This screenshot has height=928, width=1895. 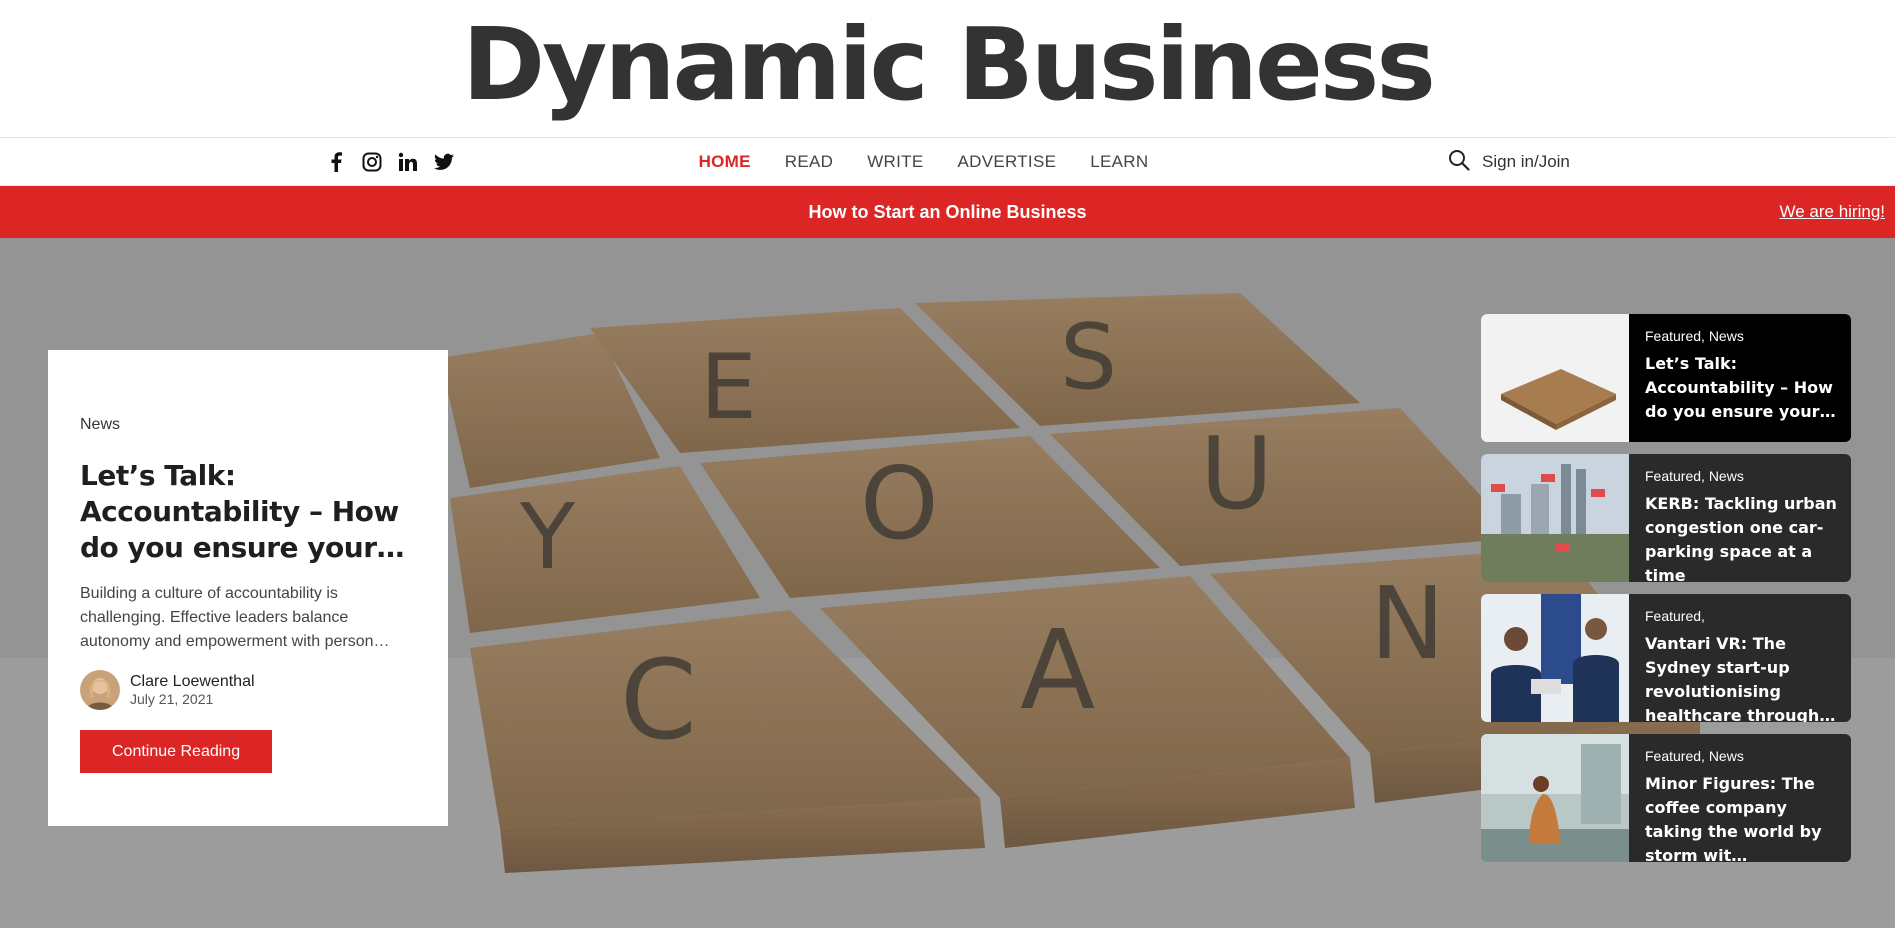 I want to click on author-avatar, so click(x=100, y=690).